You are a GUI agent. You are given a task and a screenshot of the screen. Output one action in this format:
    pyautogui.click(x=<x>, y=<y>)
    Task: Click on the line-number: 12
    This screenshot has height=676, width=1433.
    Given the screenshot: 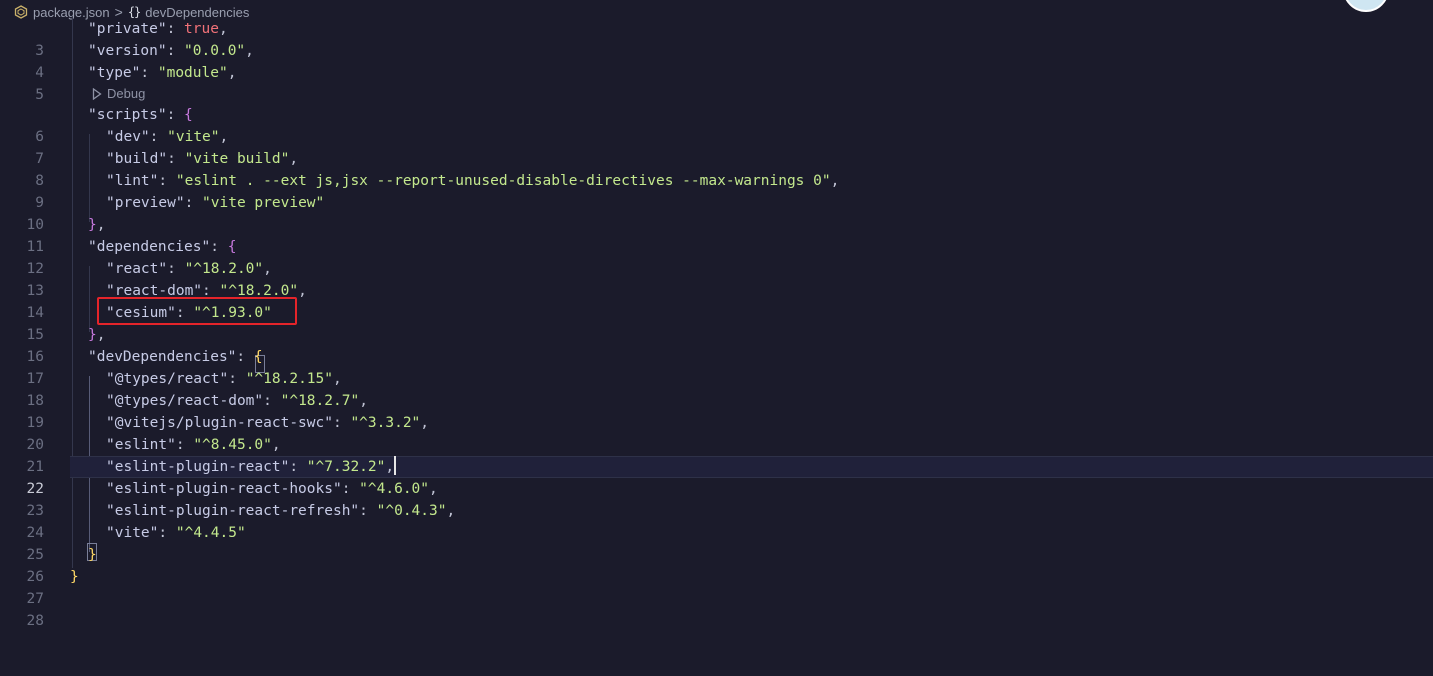 What is the action you would take?
    pyautogui.click(x=35, y=269)
    